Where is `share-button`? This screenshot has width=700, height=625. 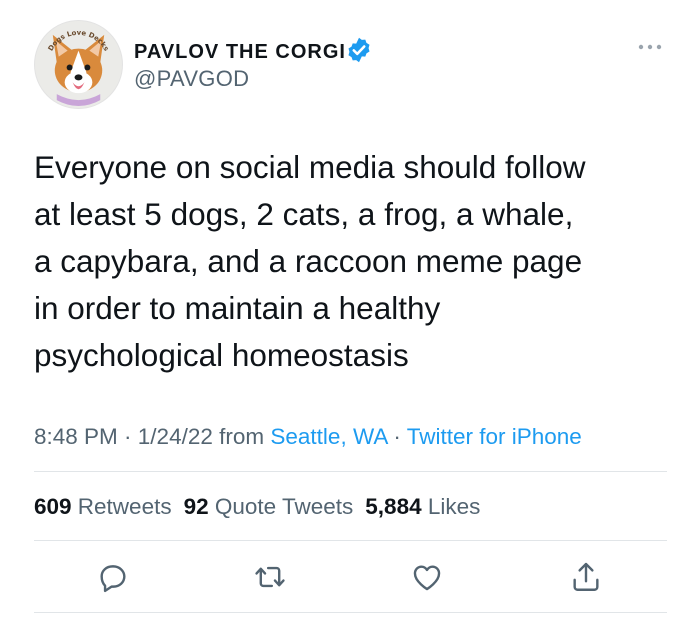
share-button is located at coordinates (586, 577).